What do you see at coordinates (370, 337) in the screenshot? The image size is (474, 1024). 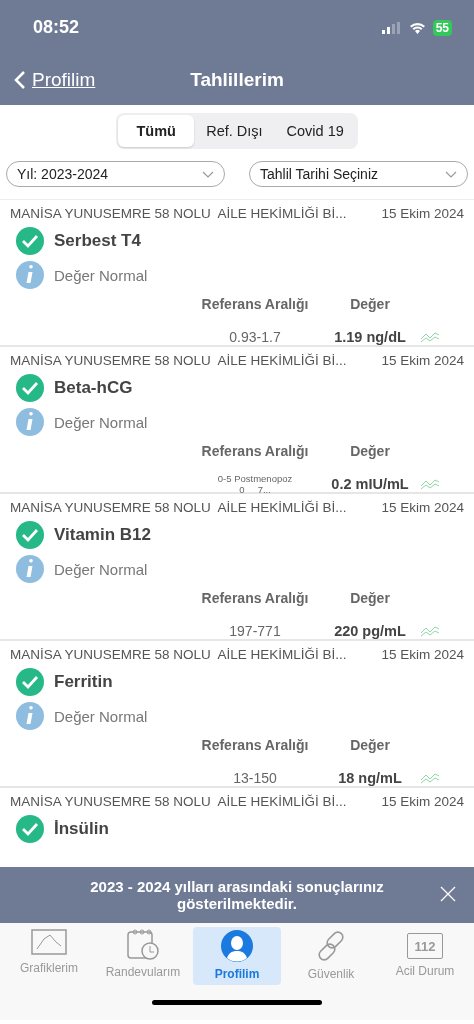 I see `result-value: 1.19 ng/dL` at bounding box center [370, 337].